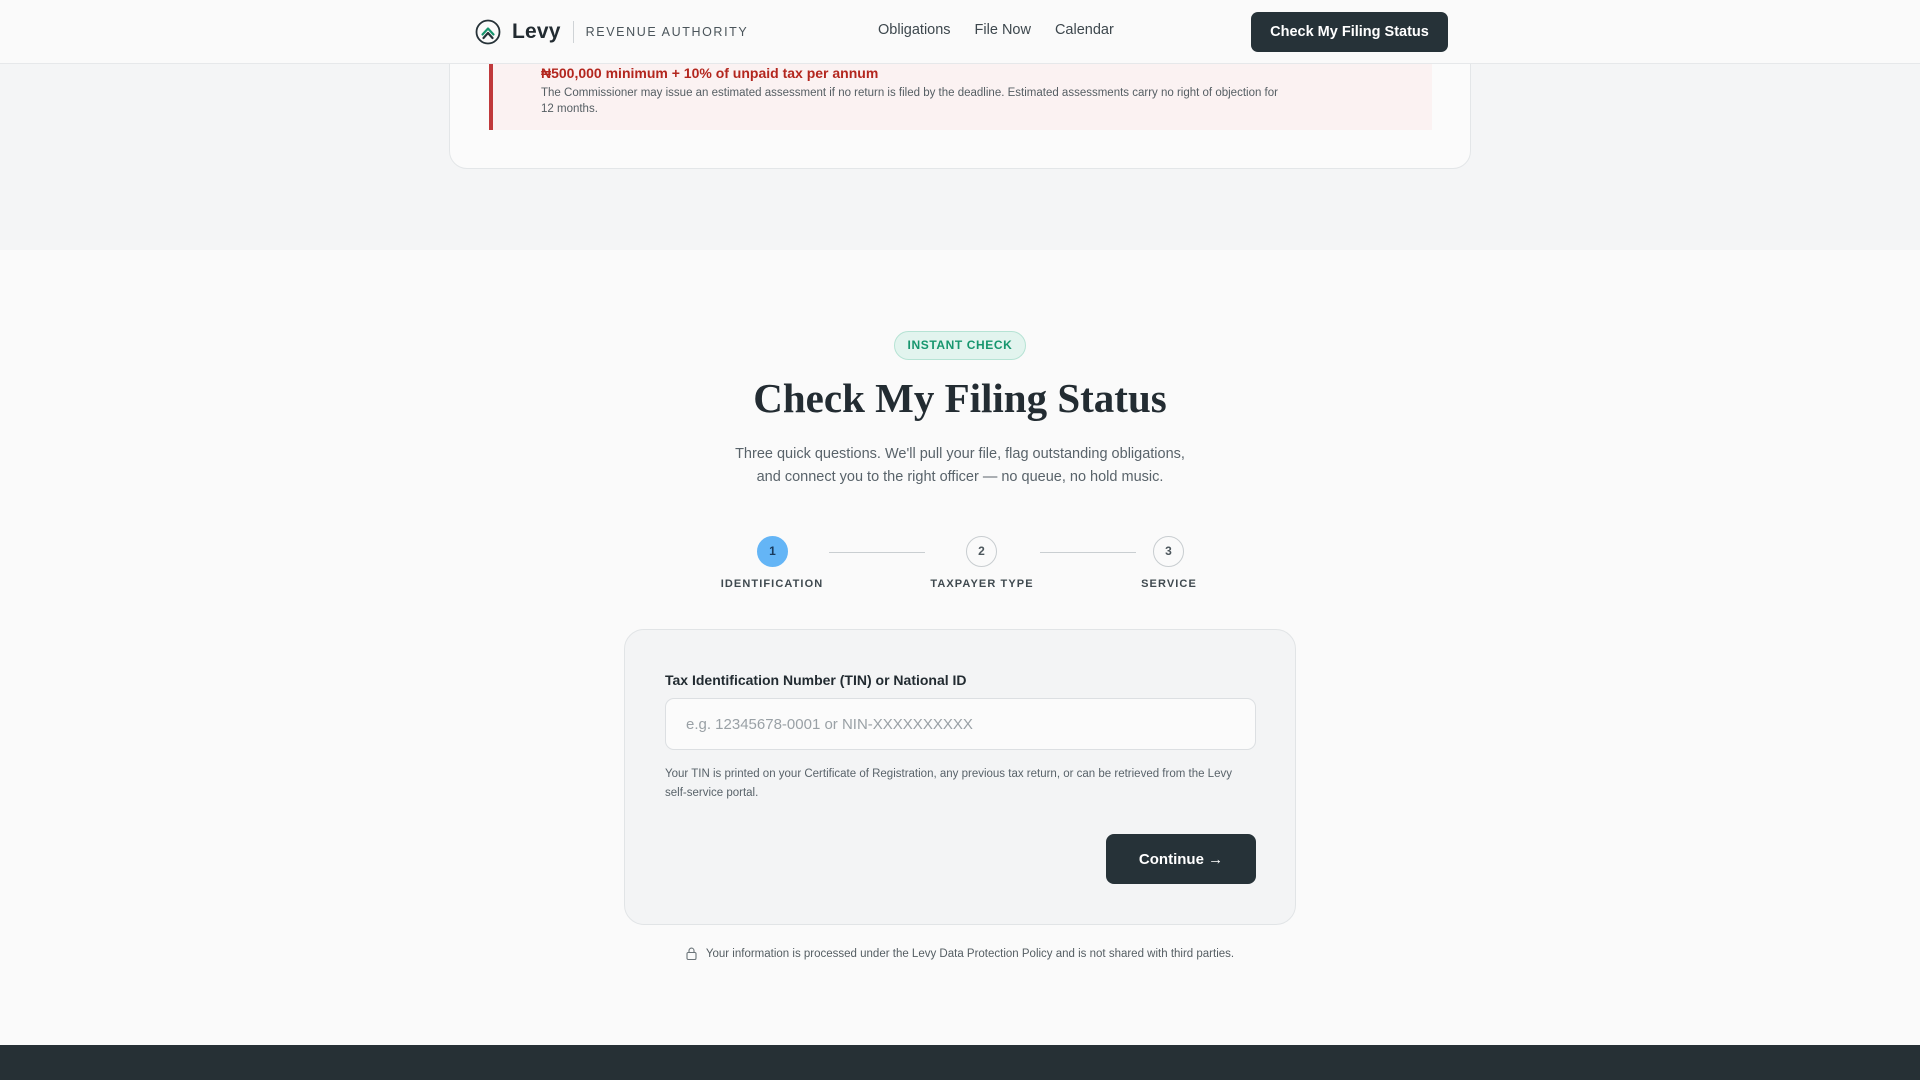 This screenshot has width=1920, height=1080. What do you see at coordinates (1003, 30) in the screenshot?
I see `nav-link-file-now: File Now` at bounding box center [1003, 30].